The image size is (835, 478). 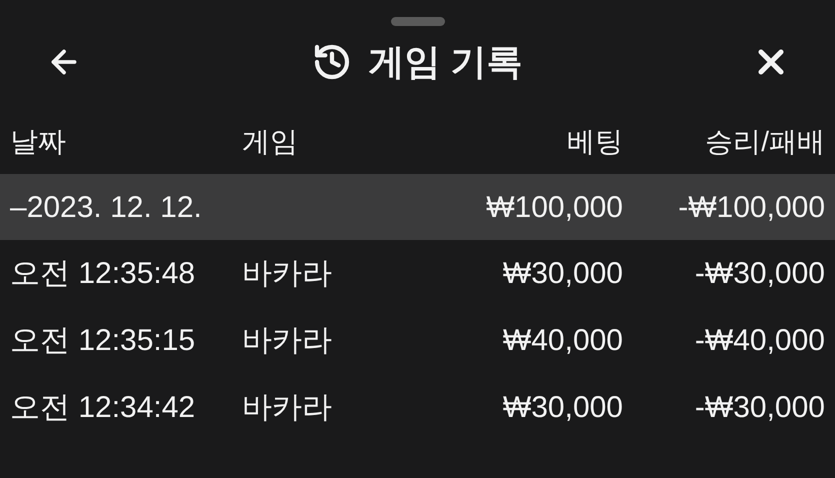 I want to click on time-cell-text: 오전 12:35:48, so click(x=103, y=274).